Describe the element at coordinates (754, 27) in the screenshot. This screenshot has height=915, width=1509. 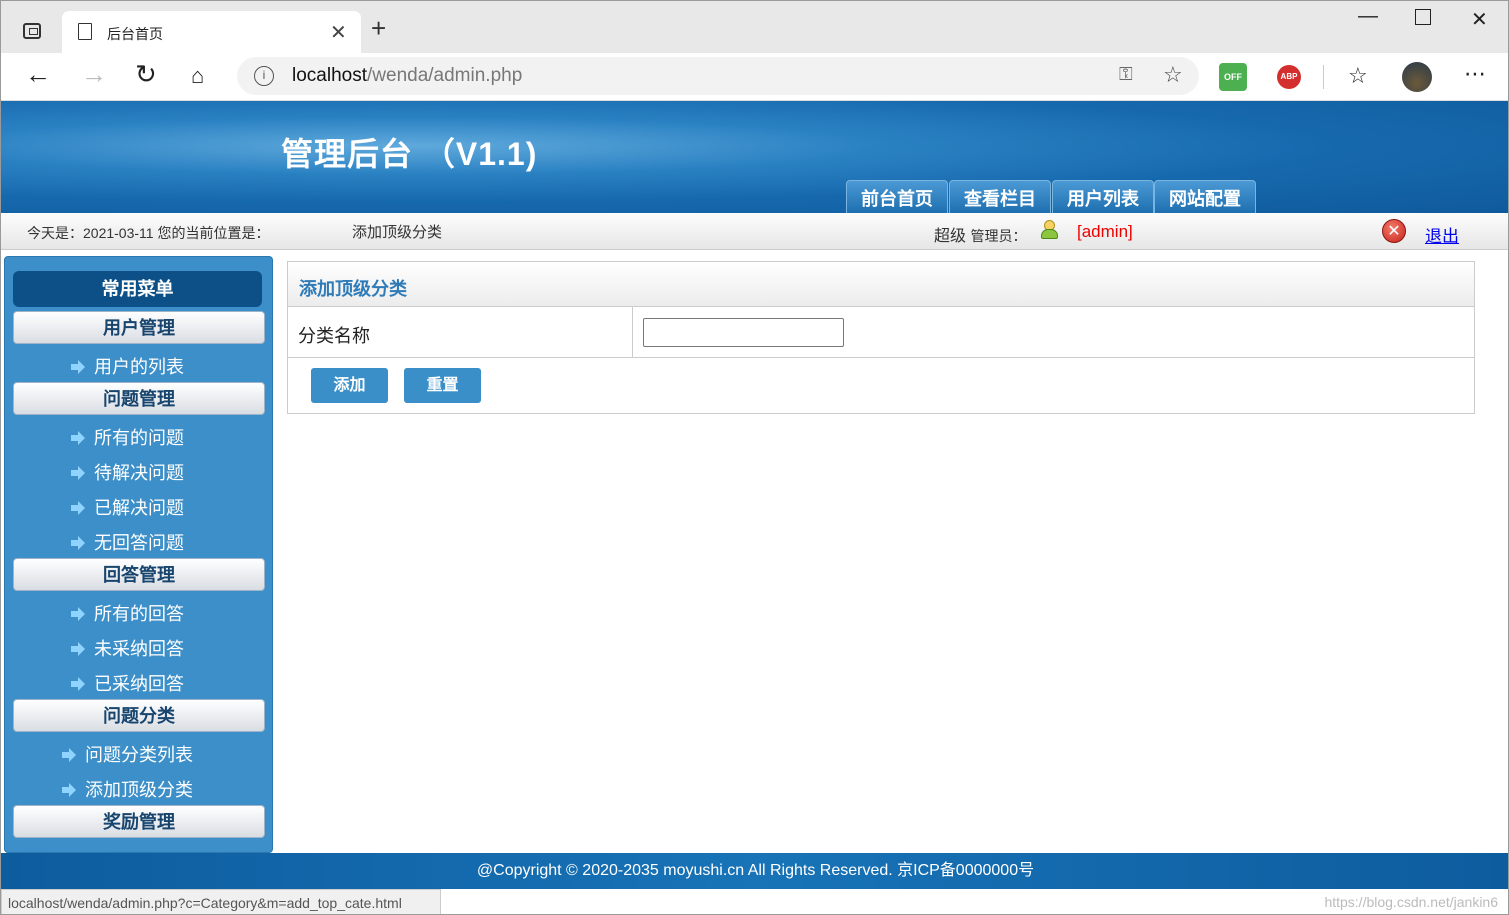
I see `tab-strip: 后台首页 ✕ + — ✕` at that location.